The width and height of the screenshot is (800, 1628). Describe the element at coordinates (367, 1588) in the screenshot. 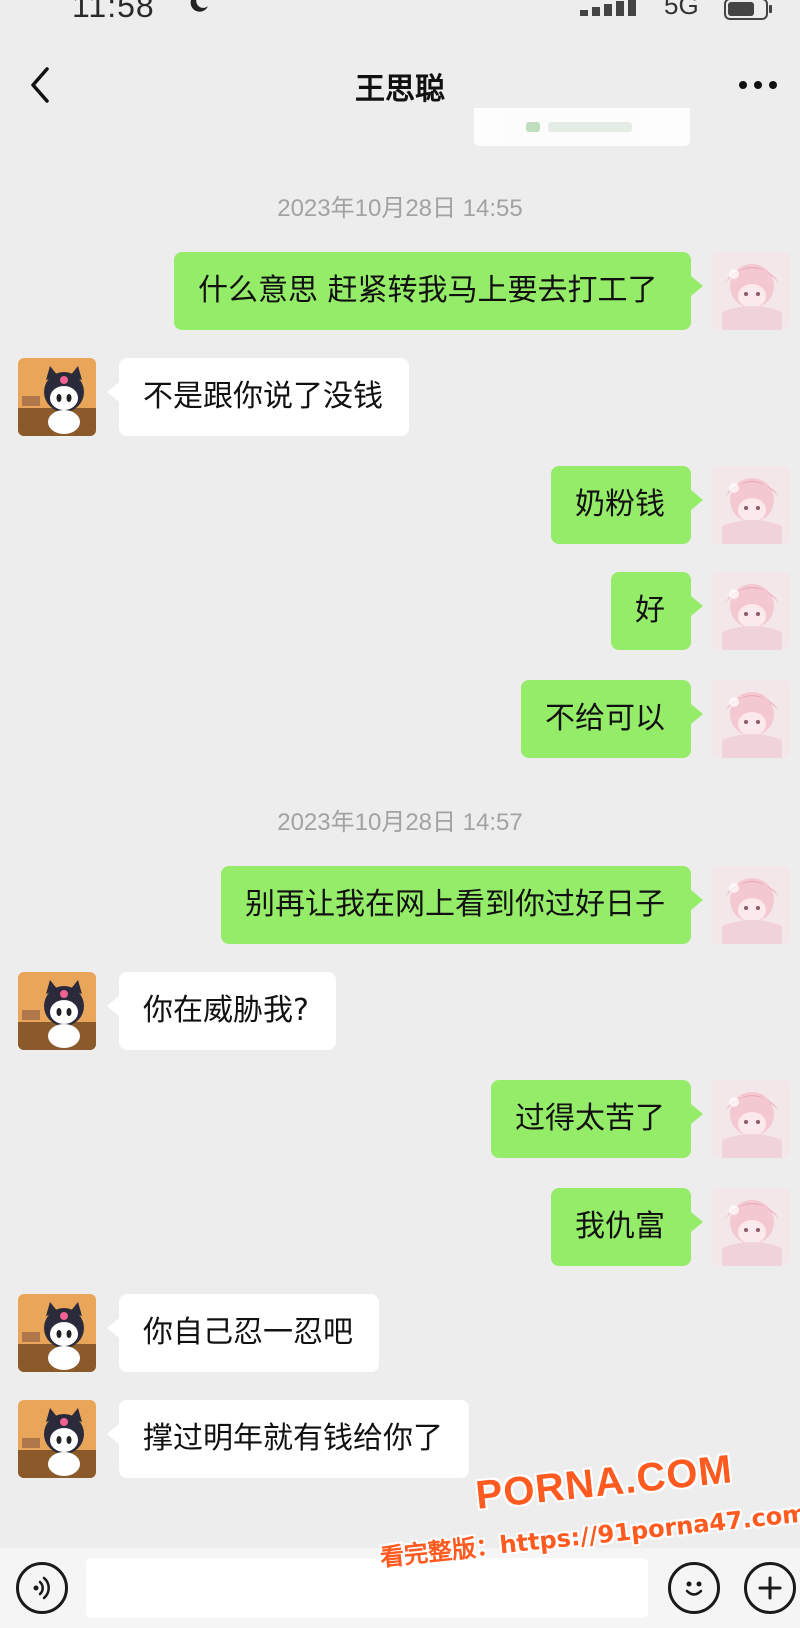

I see `message-input` at that location.